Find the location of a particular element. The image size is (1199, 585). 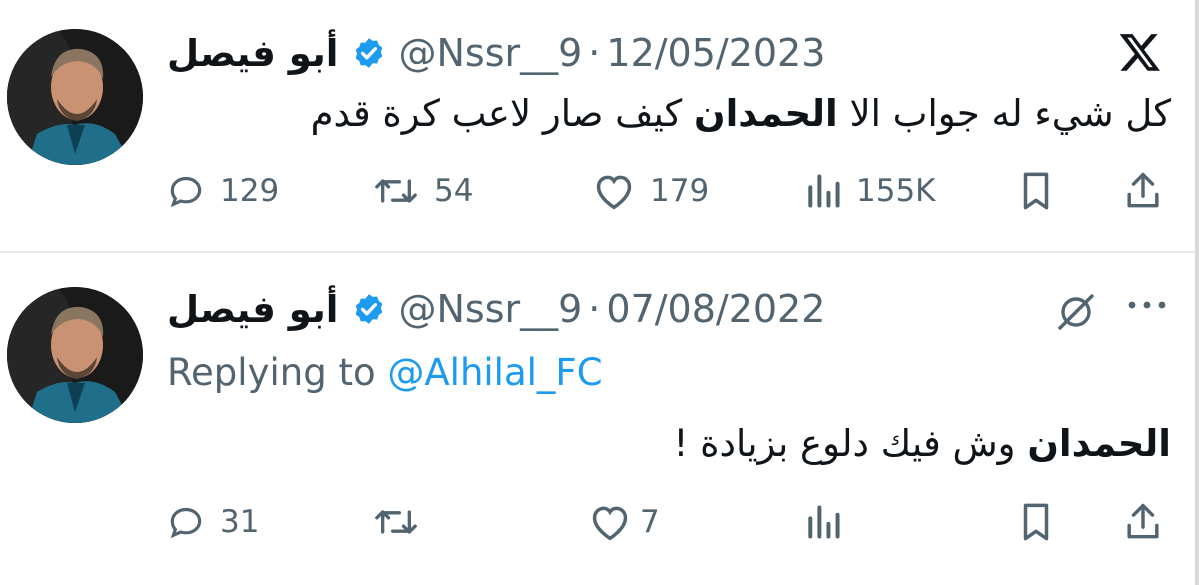

retweet-button is located at coordinates (396, 522).